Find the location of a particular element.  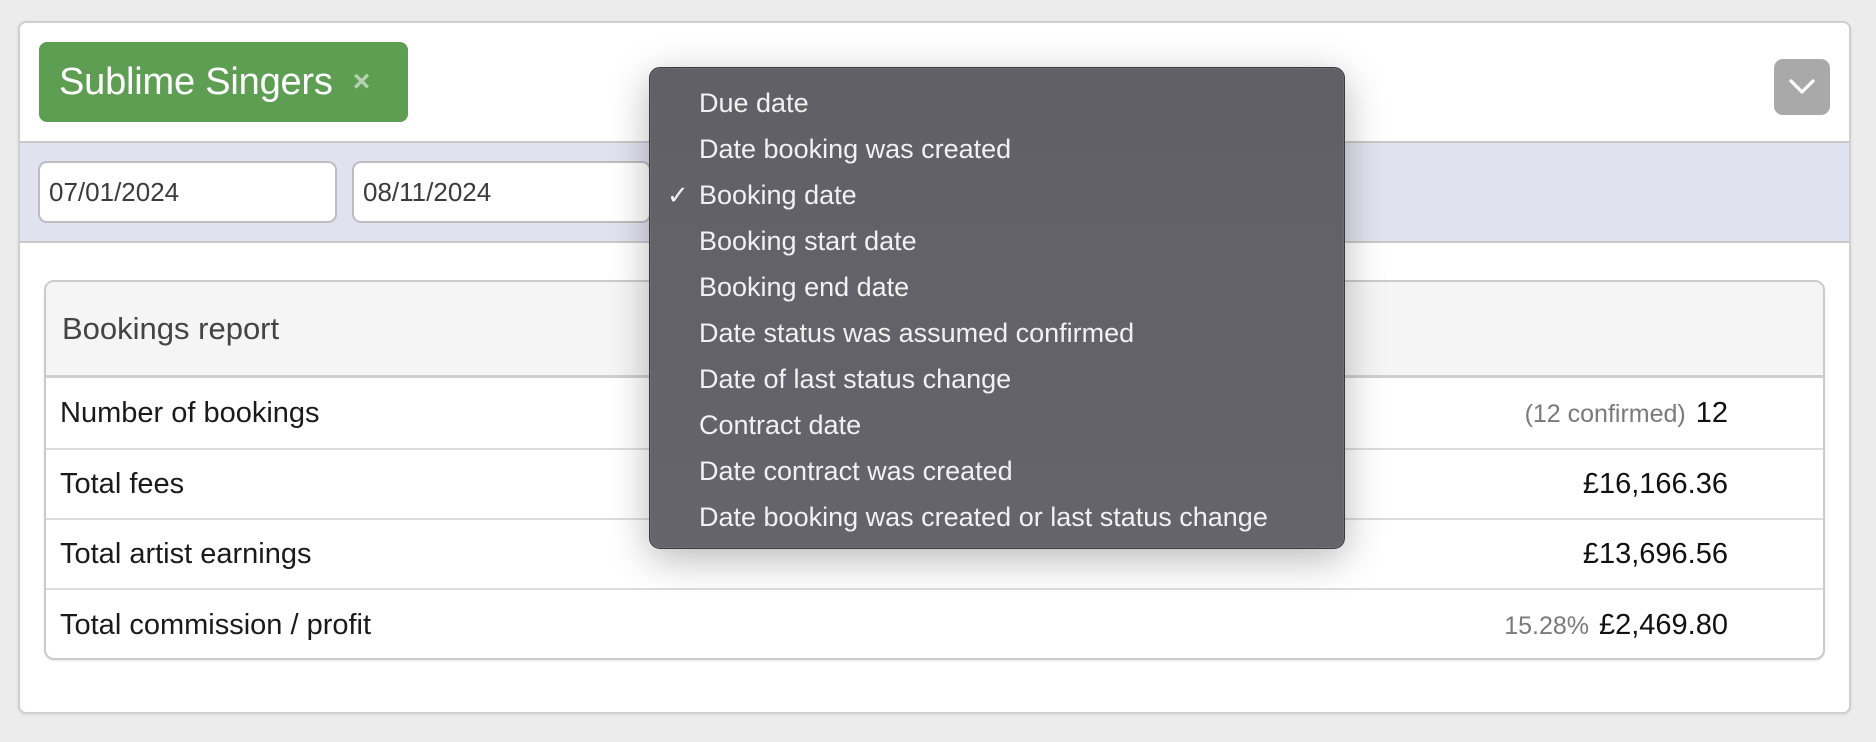

option-label: Booking date is located at coordinates (778, 194).